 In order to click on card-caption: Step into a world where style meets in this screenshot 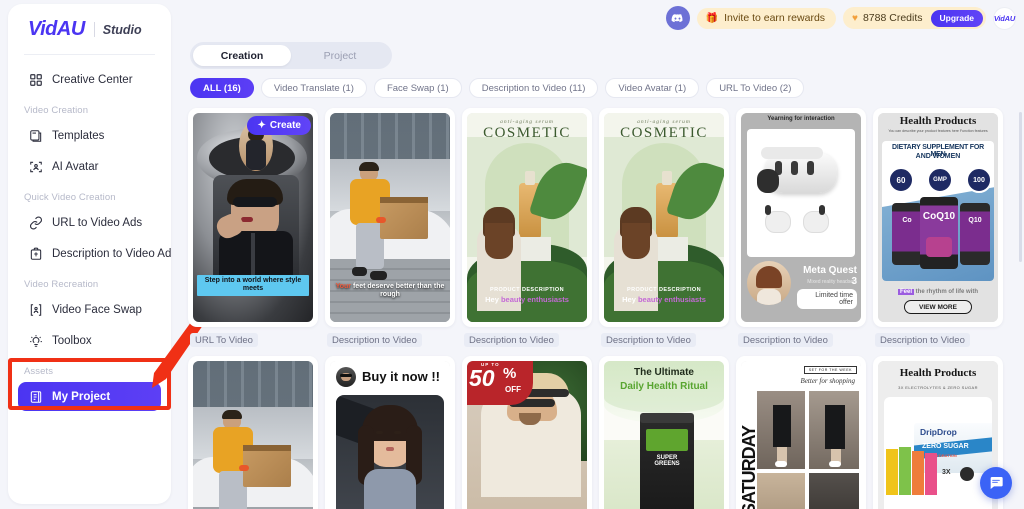, I will do `click(253, 285)`.